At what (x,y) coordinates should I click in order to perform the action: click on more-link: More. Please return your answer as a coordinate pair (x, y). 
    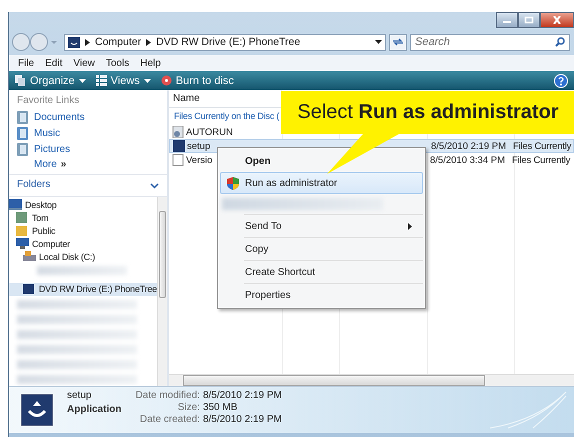
    Looking at the image, I should click on (45, 164).